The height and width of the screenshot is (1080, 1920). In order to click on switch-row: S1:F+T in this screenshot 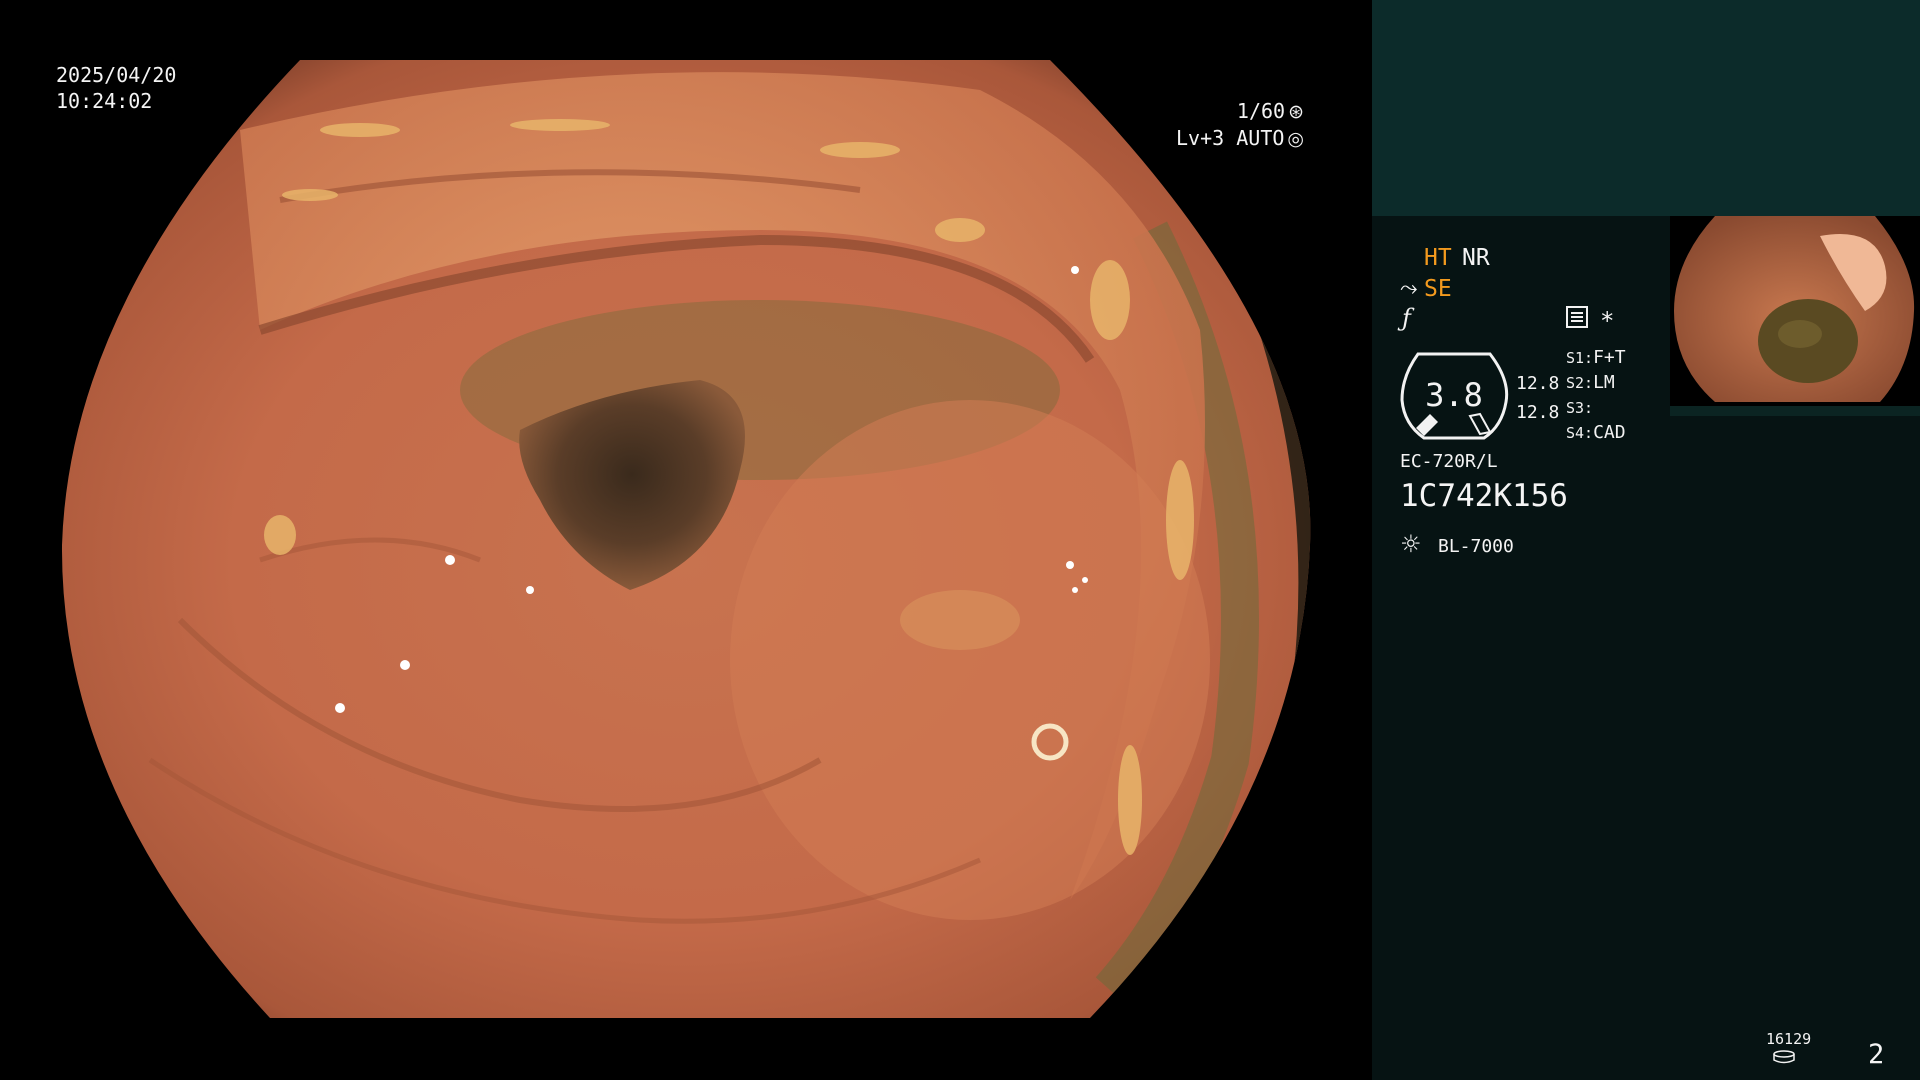, I will do `click(1596, 359)`.